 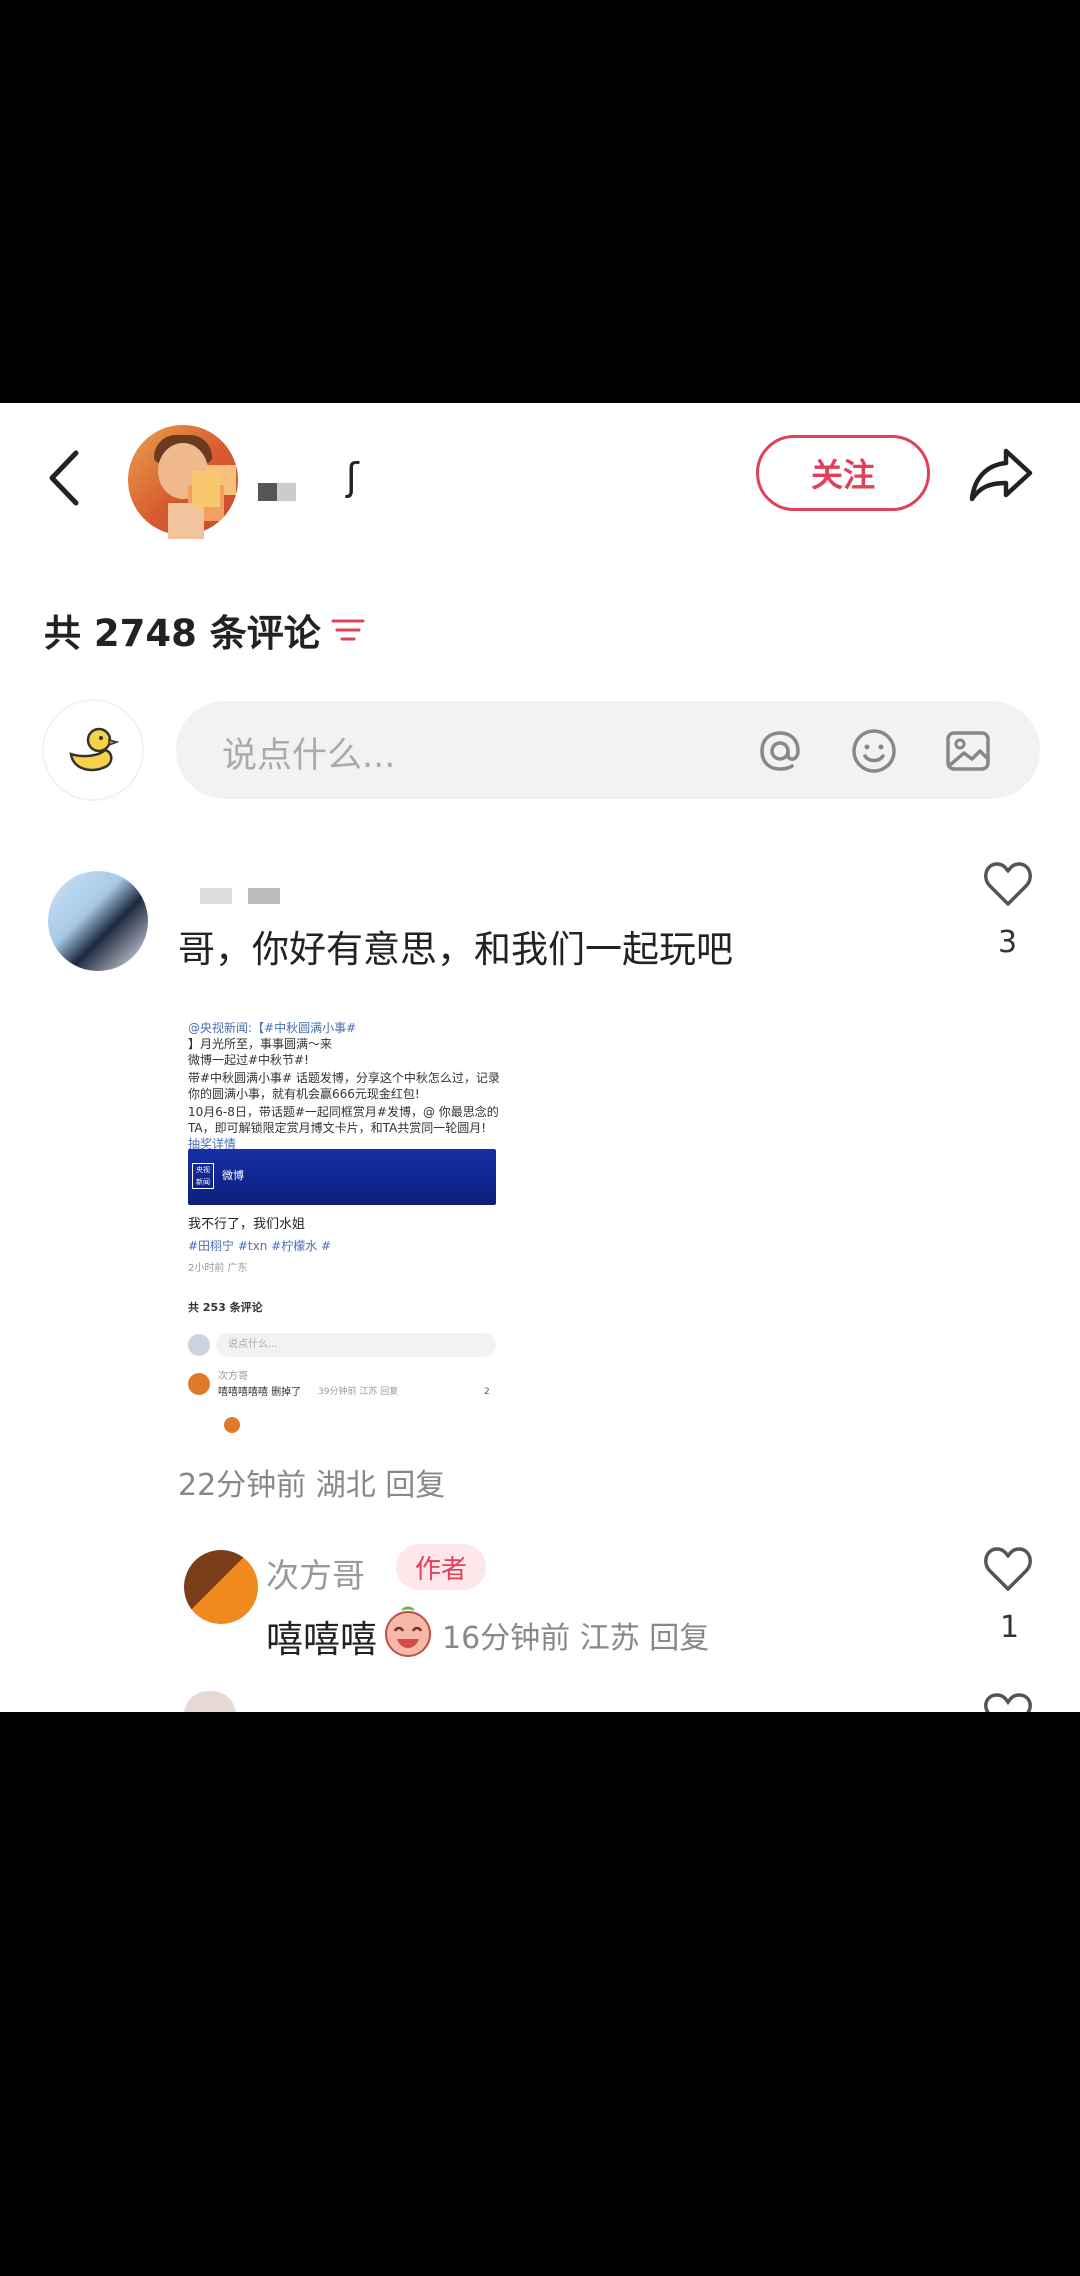 I want to click on shot-reply-likes: 2, so click(x=487, y=1392).